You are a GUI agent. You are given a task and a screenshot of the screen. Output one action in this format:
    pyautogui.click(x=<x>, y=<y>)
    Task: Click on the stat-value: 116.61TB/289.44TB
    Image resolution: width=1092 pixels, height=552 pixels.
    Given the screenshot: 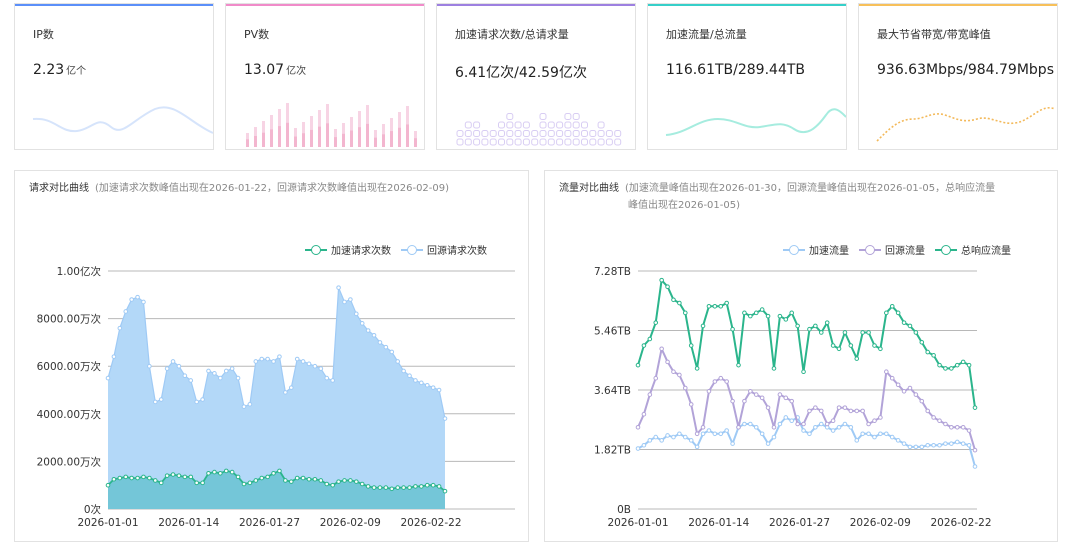 What is the action you would take?
    pyautogui.click(x=736, y=70)
    